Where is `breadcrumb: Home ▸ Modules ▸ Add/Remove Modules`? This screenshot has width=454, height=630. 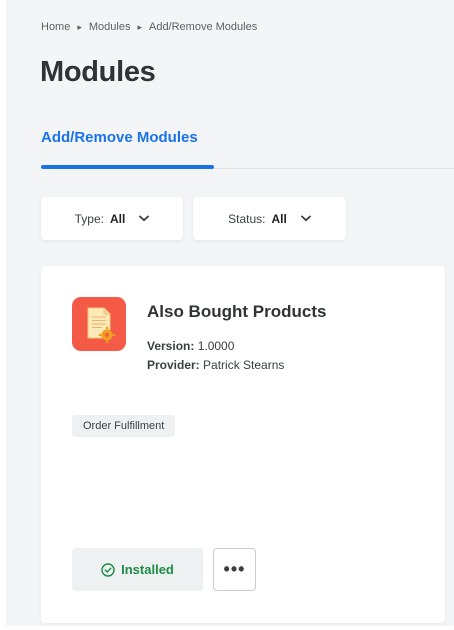 breadcrumb: Home ▸ Modules ▸ Add/Remove Modules is located at coordinates (149, 27).